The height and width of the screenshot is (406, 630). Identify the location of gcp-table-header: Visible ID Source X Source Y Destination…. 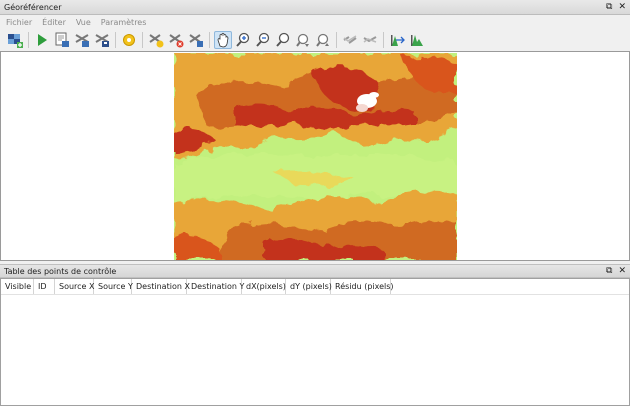
(315, 287).